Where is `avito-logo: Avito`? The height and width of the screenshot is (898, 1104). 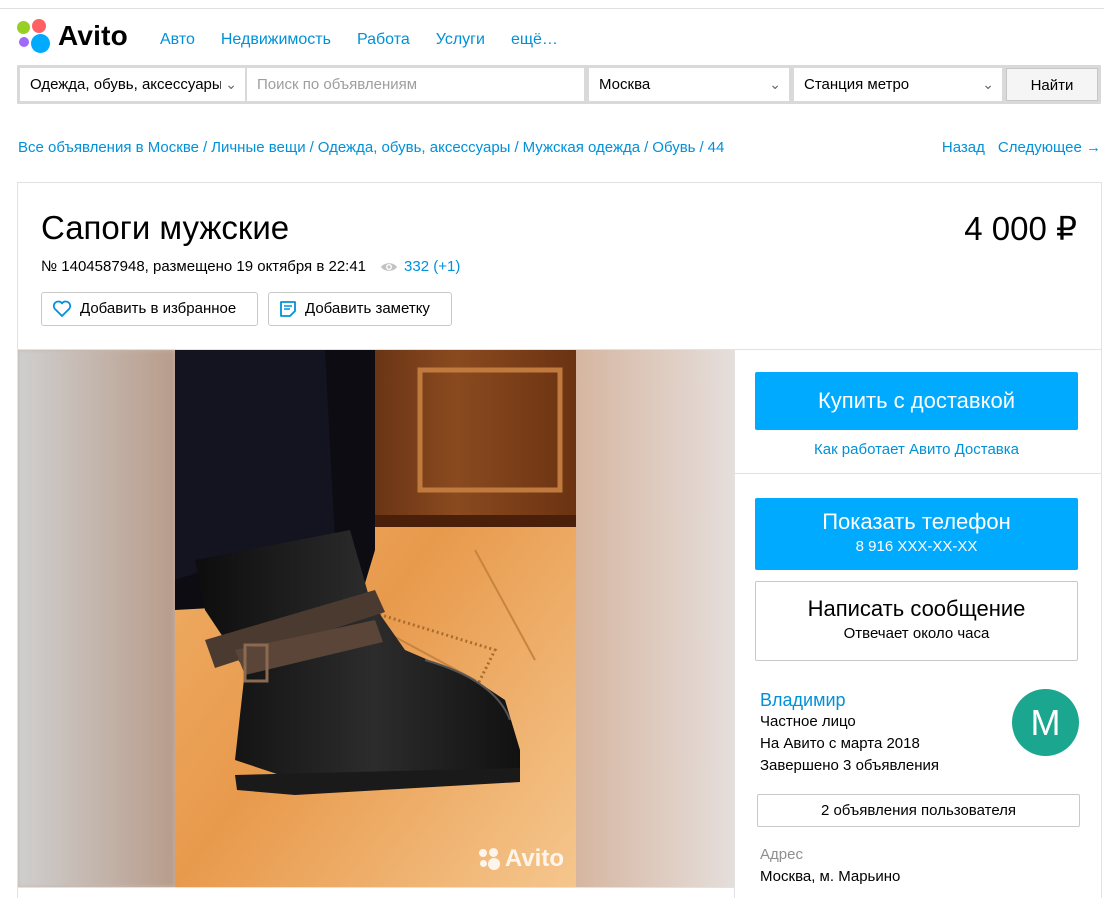
avito-logo: Avito is located at coordinates (72, 36).